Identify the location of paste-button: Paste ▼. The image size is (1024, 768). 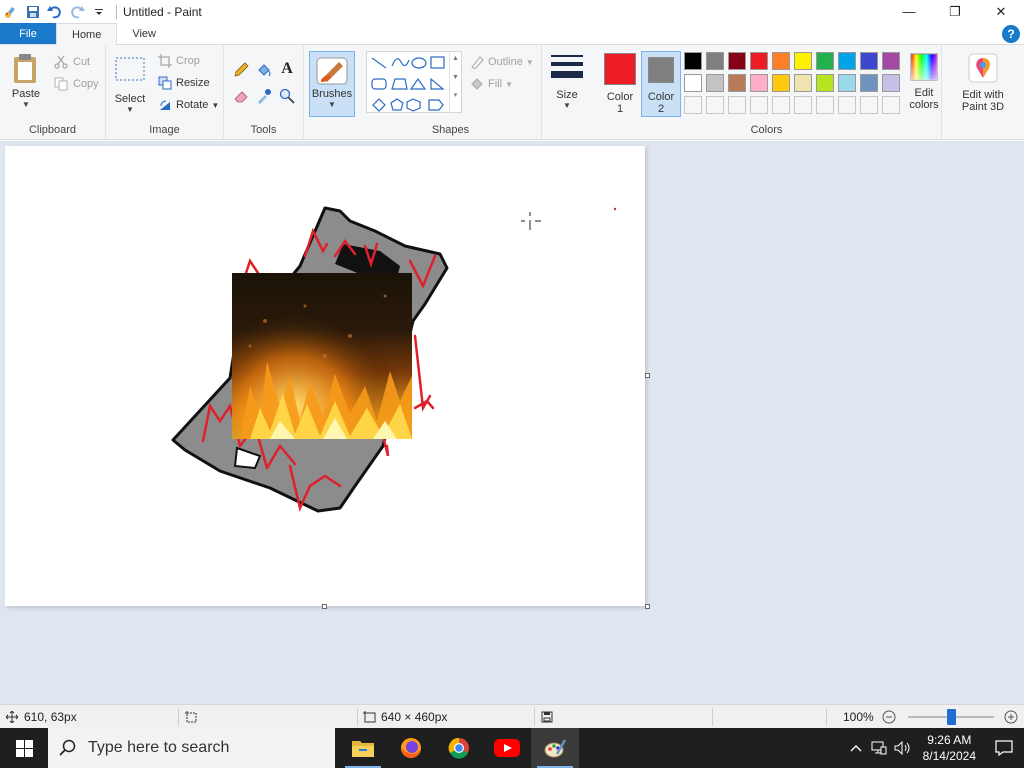
(26, 81).